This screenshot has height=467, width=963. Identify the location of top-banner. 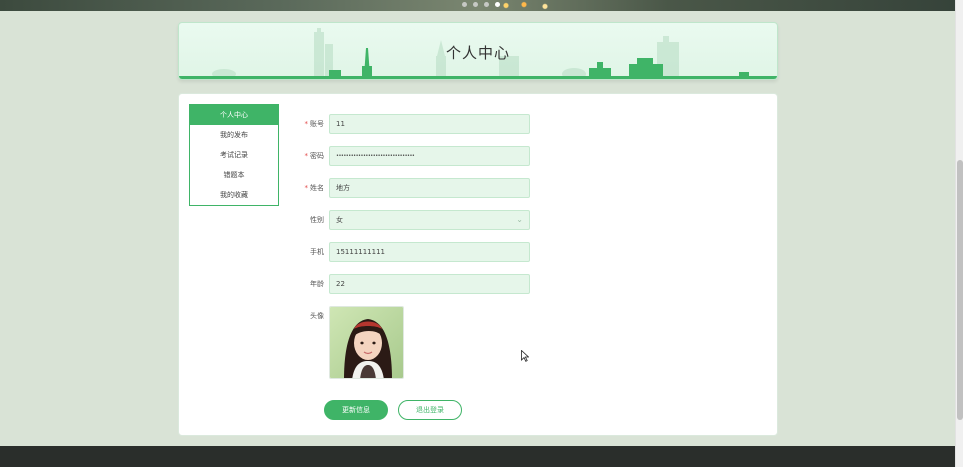
(477, 5).